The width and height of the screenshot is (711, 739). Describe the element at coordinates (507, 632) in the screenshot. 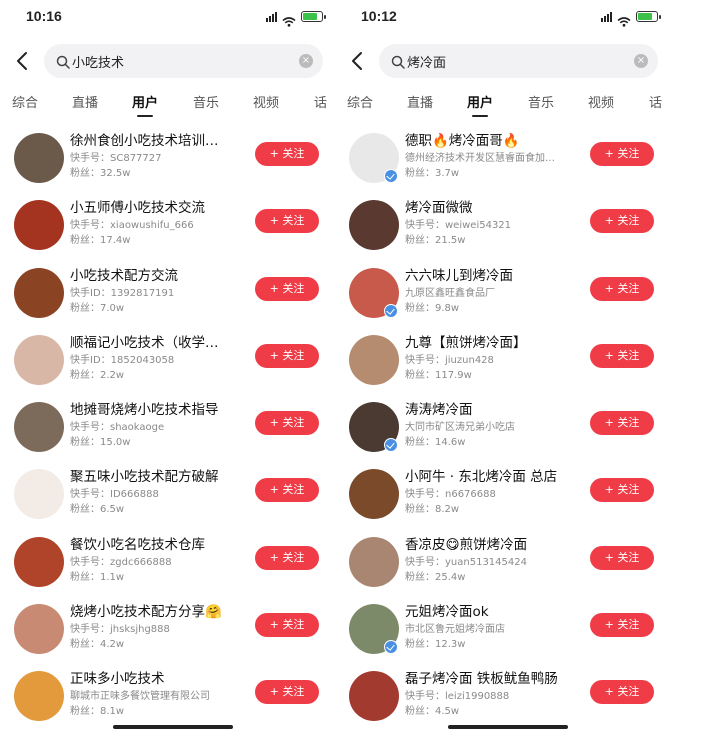

I see `user-row: 元姐烤冷面ok 市北区鲁元姐烤冷面店 粉丝：12.3w + 关注` at that location.